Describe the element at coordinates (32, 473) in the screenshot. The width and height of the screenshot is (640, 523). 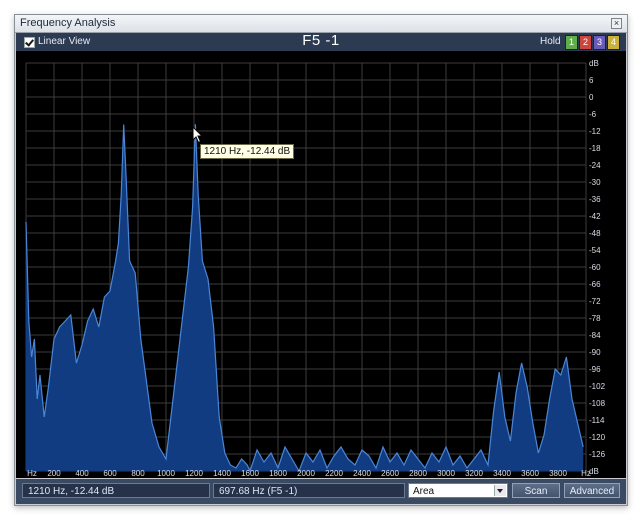
I see `x-tick-label: Hz` at that location.